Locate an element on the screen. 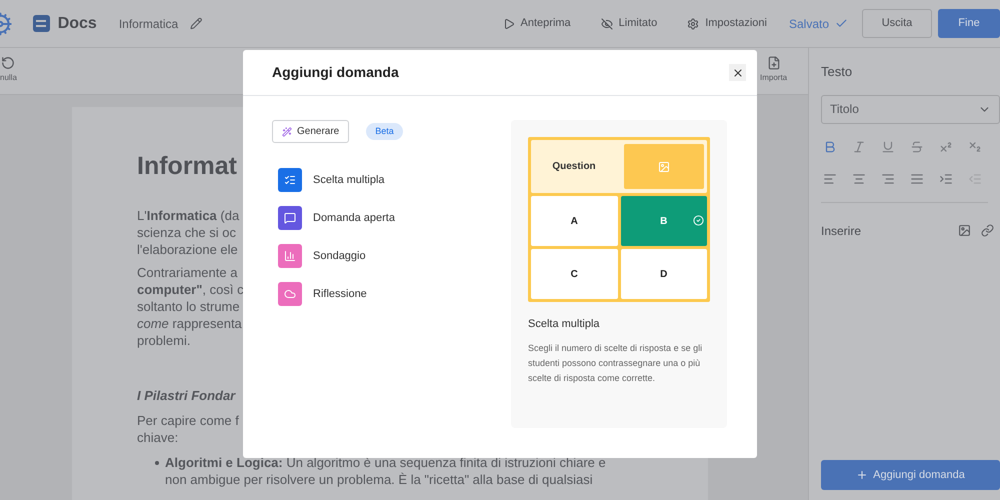 The width and height of the screenshot is (1000, 500). answer-option: B is located at coordinates (663, 221).